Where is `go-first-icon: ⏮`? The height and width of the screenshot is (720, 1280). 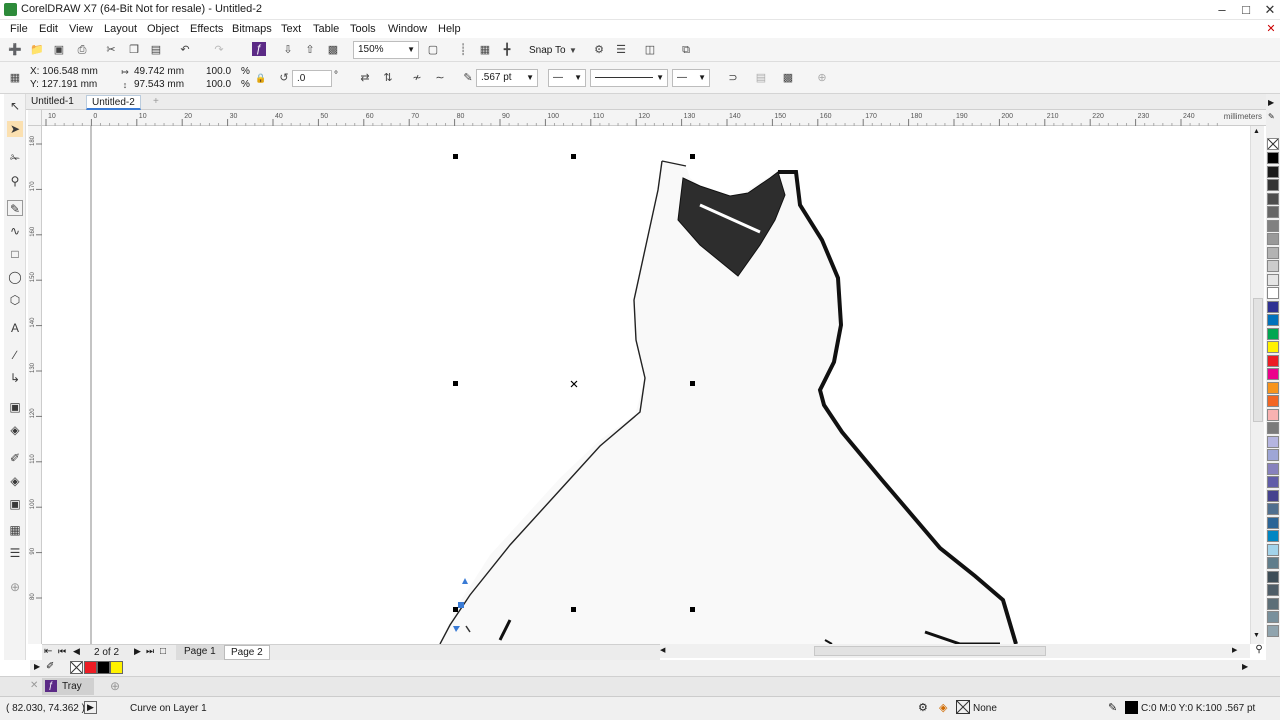
go-first-icon: ⏮ is located at coordinates (62, 651).